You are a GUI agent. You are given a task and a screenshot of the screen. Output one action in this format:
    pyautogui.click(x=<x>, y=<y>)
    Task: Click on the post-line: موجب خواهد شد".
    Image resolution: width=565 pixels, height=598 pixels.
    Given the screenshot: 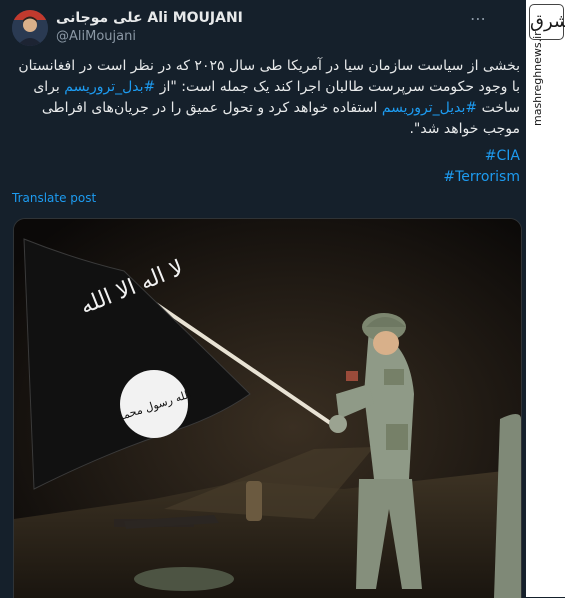 What is the action you would take?
    pyautogui.click(x=464, y=129)
    